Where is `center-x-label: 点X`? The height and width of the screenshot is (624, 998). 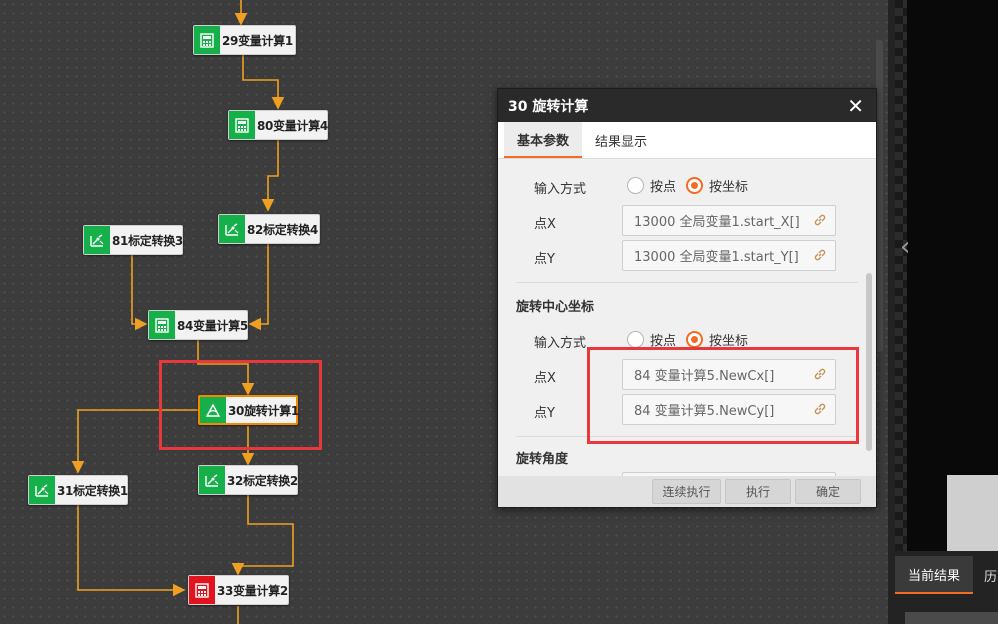
center-x-label: 点X is located at coordinates (545, 378).